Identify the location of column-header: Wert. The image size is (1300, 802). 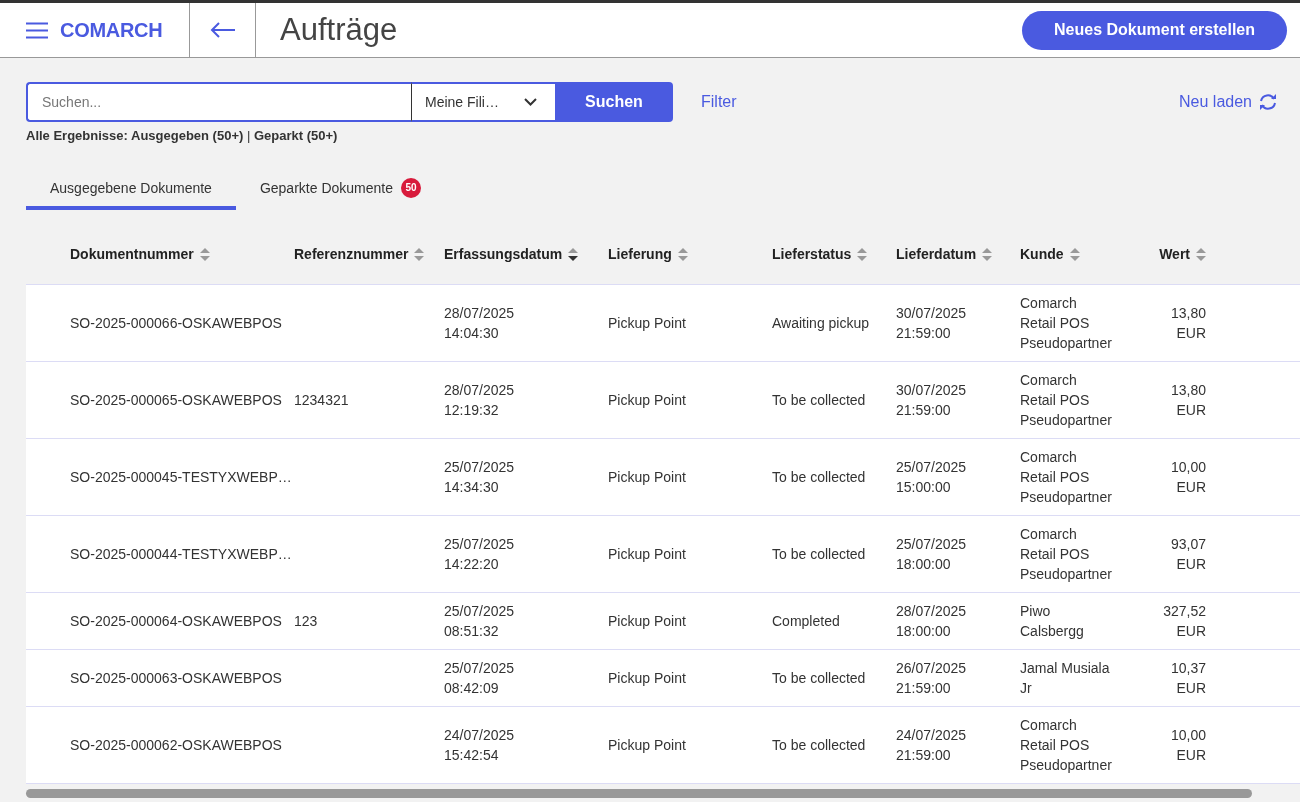
(1174, 254).